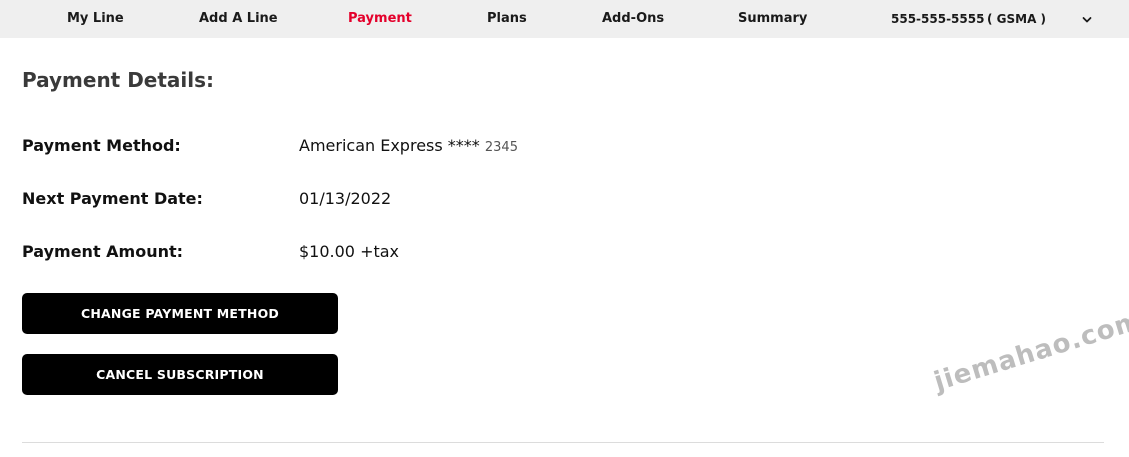  I want to click on nav-tab-plans: Plans, so click(507, 19).